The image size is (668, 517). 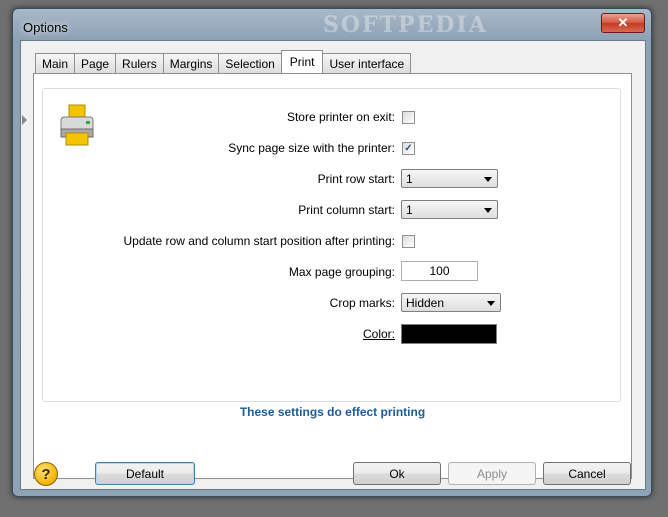 What do you see at coordinates (24, 120) in the screenshot?
I see `side-arrow-icon` at bounding box center [24, 120].